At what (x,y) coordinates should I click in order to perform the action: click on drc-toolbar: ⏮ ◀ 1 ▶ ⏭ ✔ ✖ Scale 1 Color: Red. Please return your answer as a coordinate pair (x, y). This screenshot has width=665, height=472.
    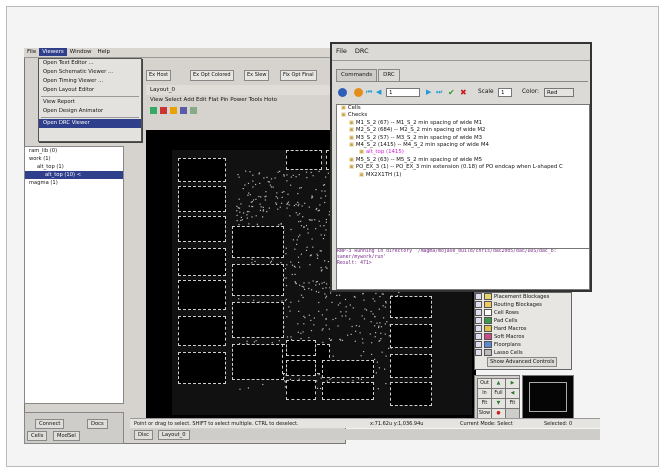
    Looking at the image, I should click on (463, 94).